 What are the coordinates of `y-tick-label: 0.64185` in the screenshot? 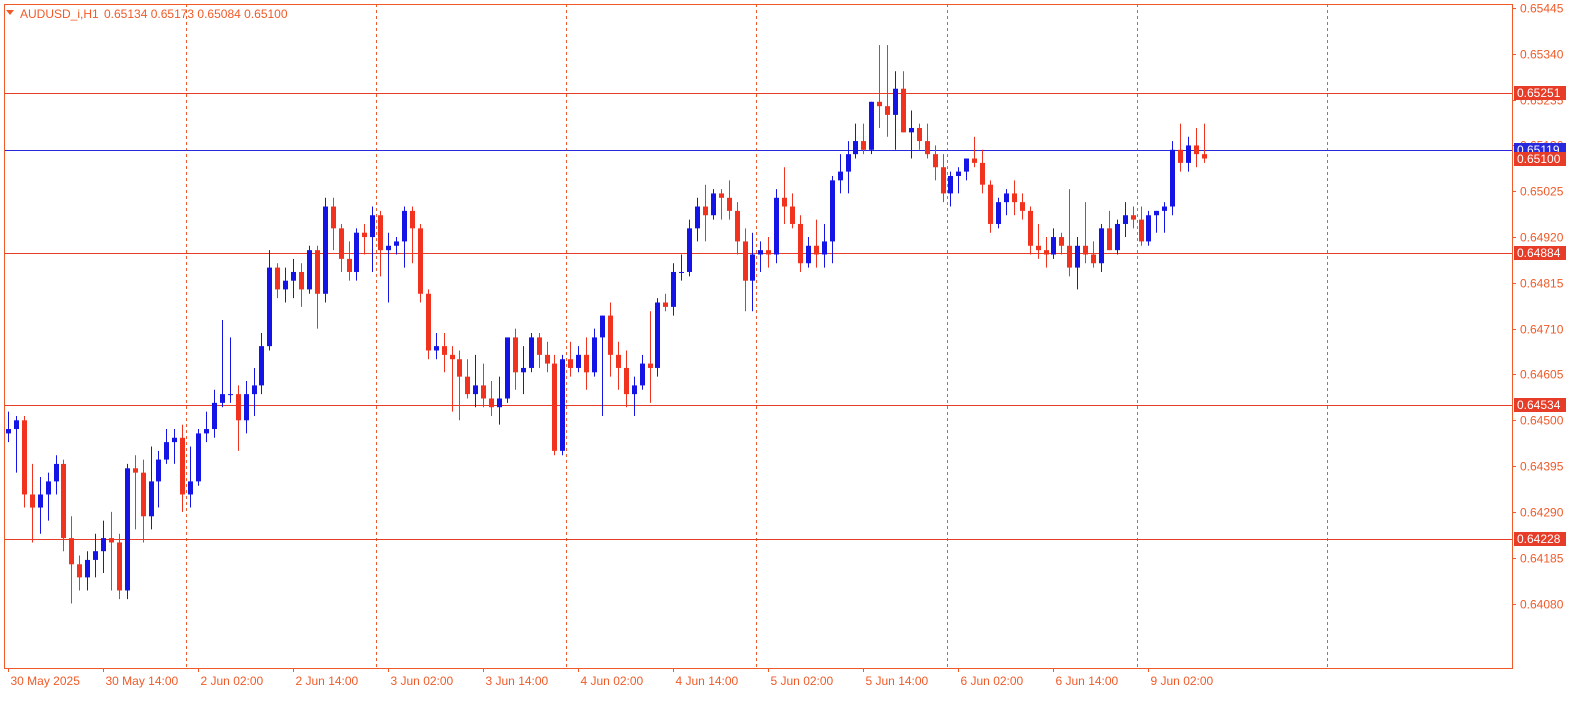 It's located at (1542, 559).